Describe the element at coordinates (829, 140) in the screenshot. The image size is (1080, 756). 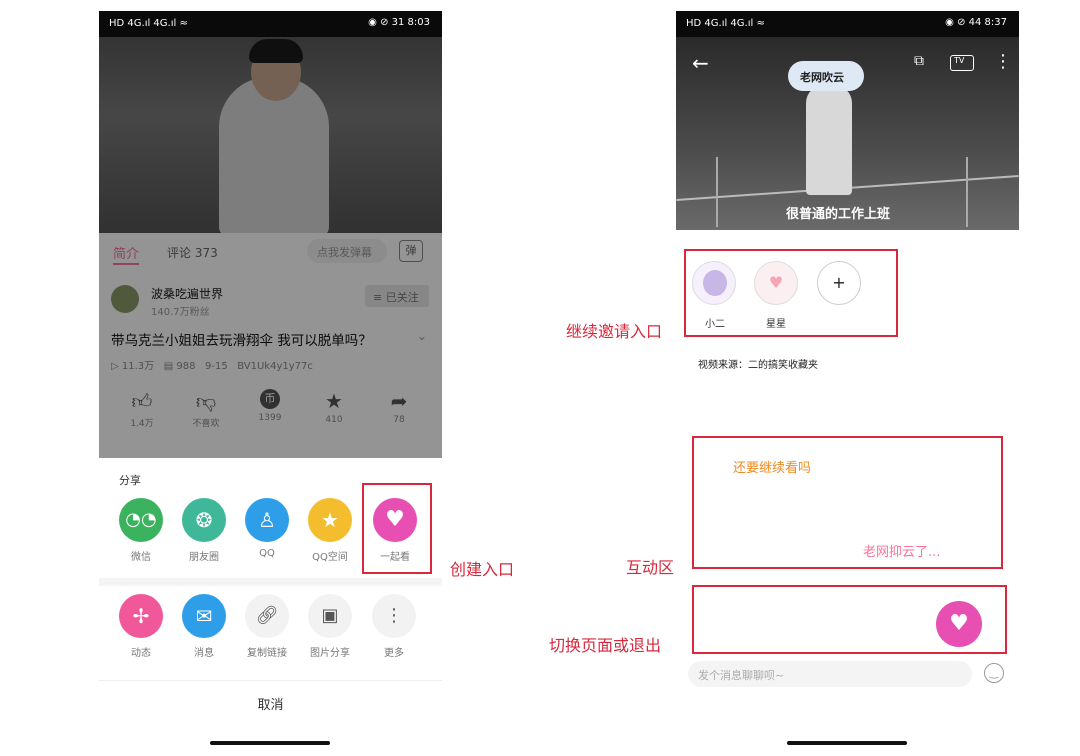
I see `video-person` at that location.